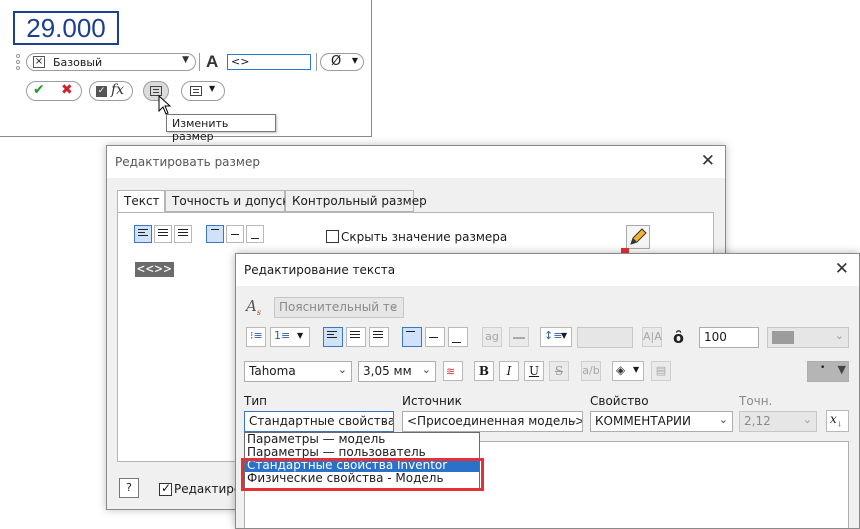 The height and width of the screenshot is (529, 860). What do you see at coordinates (547, 270) in the screenshot?
I see `dialog-title-bar: Редактирование текста ✕` at bounding box center [547, 270].